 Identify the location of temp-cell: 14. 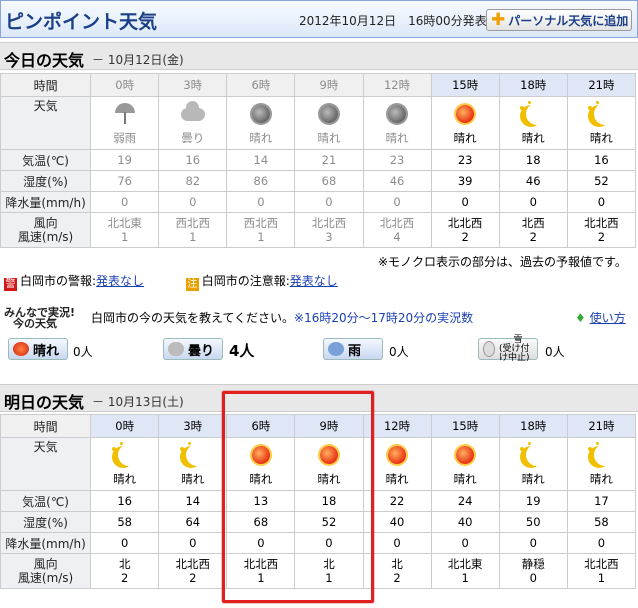
(193, 501).